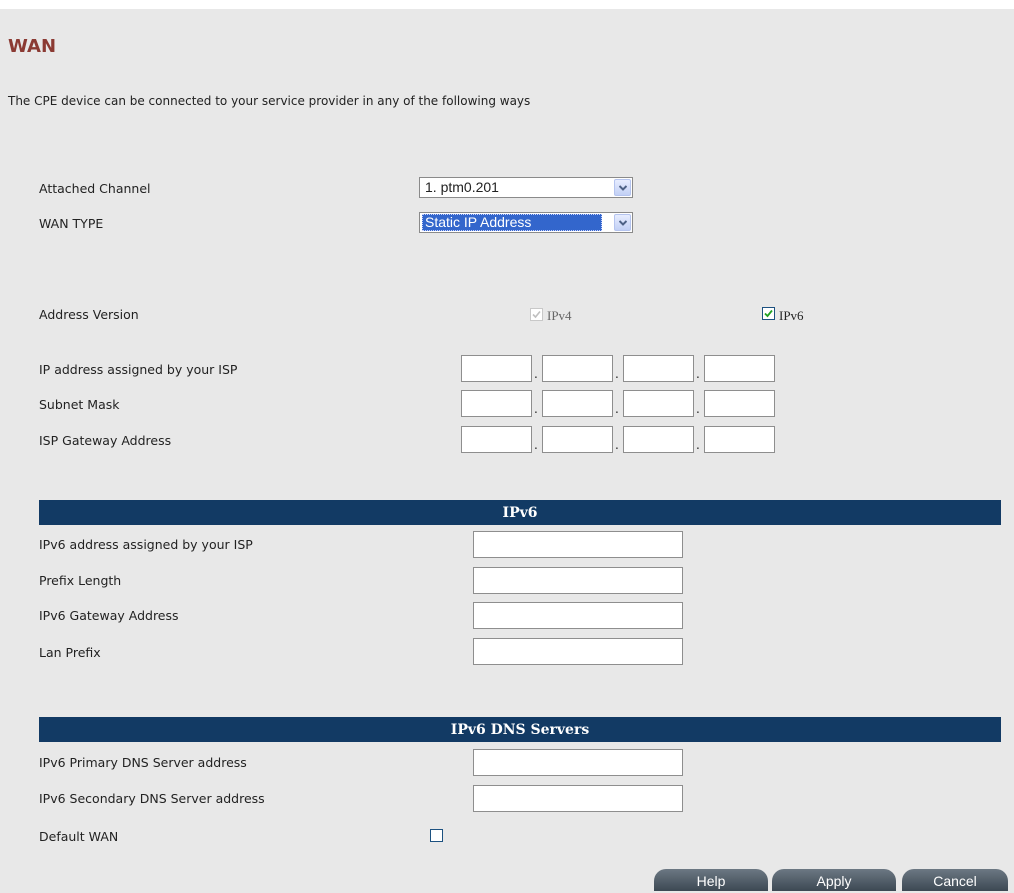  Describe the element at coordinates (462, 187) in the screenshot. I see `attached-channel-value: 1. ptm0.201` at that location.